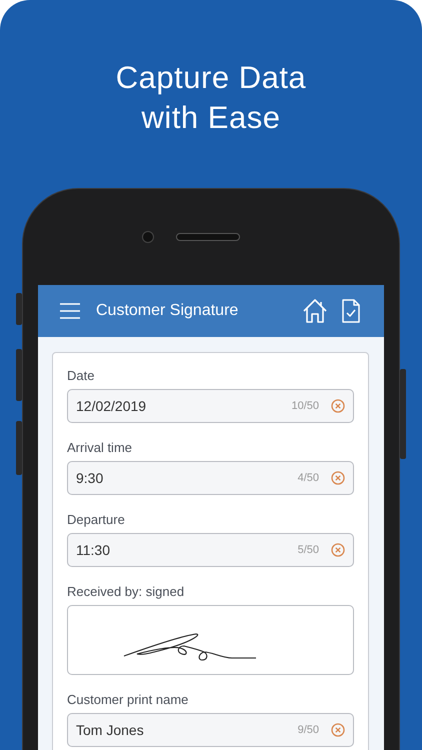  What do you see at coordinates (305, 406) in the screenshot?
I see `character-counter: 10/50` at bounding box center [305, 406].